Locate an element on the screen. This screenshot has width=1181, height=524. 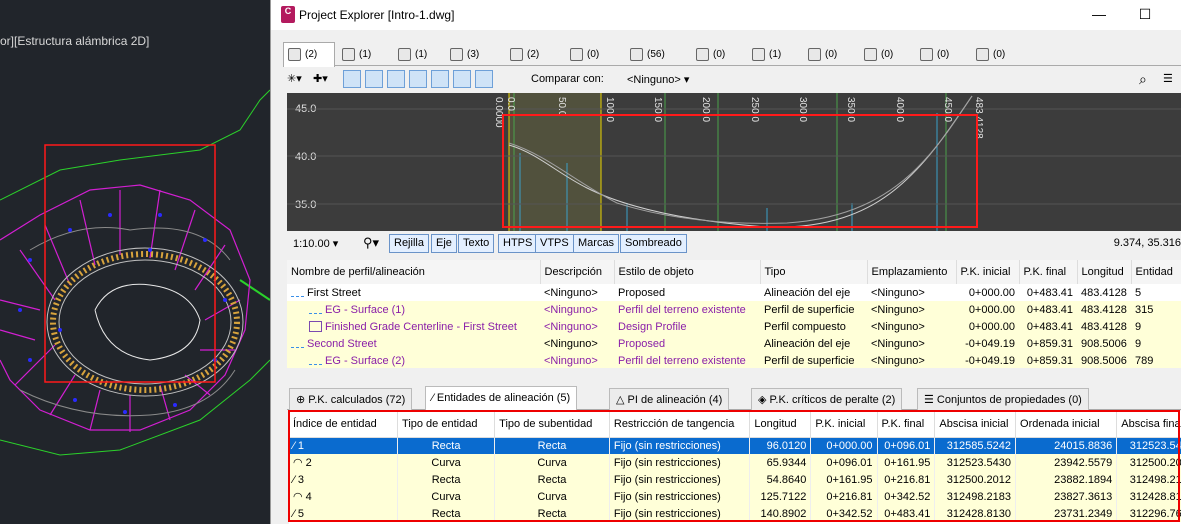
col-style: Estilo de objeto is located at coordinates (687, 272).